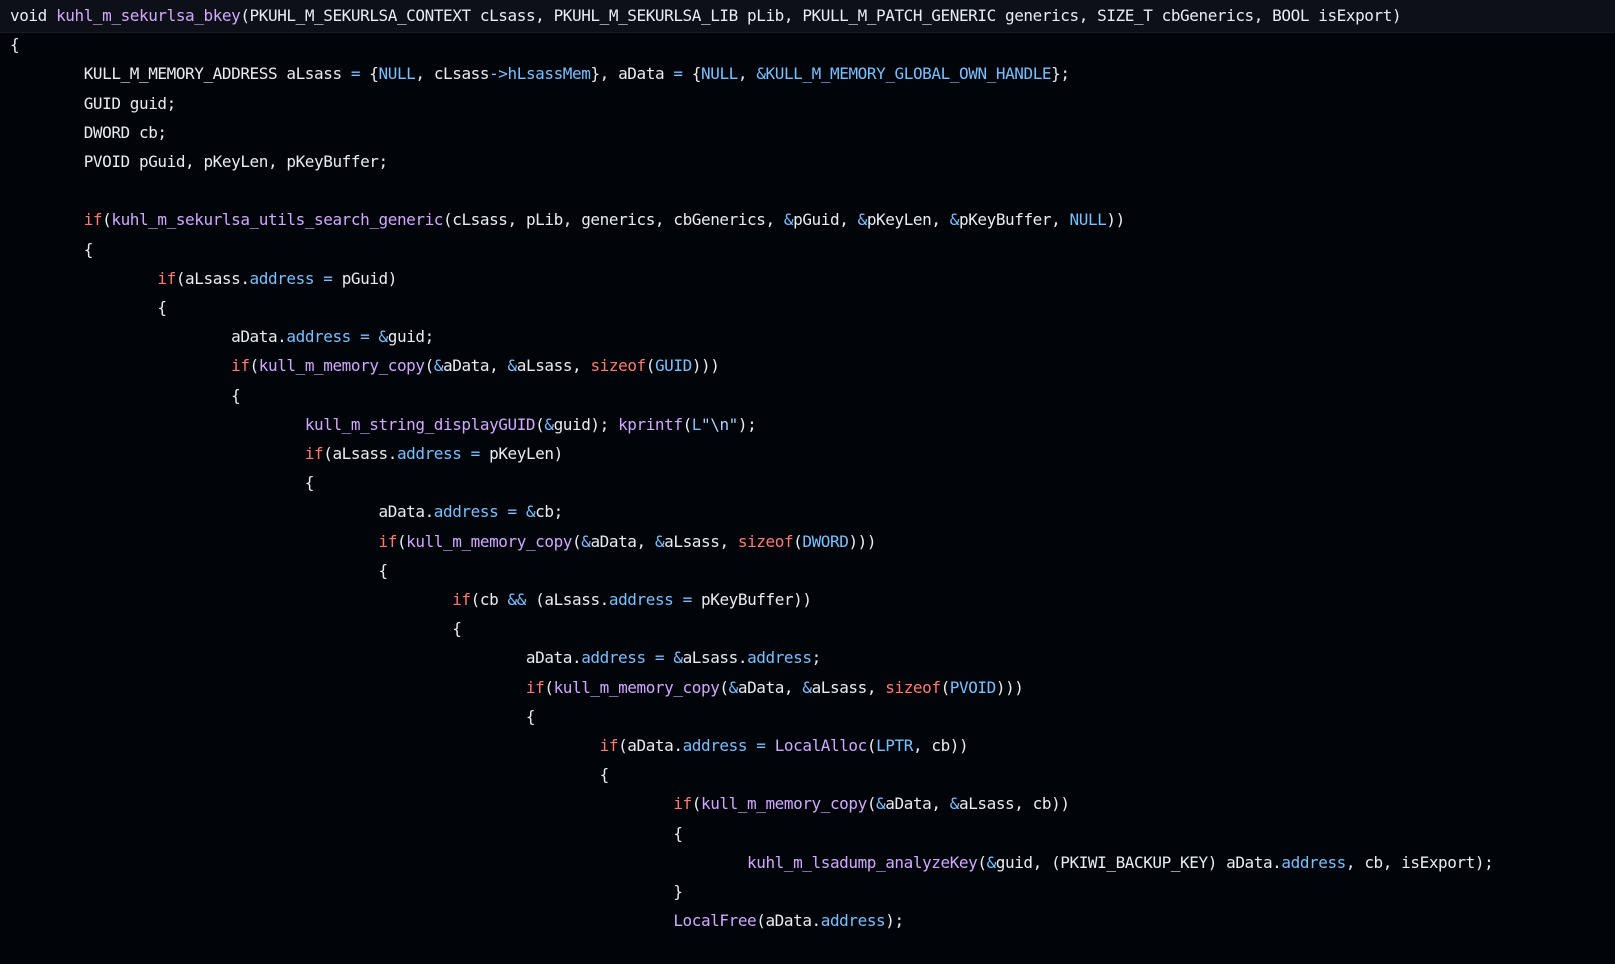 This screenshot has height=964, width=1615. I want to click on code-token: (aData., so click(650, 745).